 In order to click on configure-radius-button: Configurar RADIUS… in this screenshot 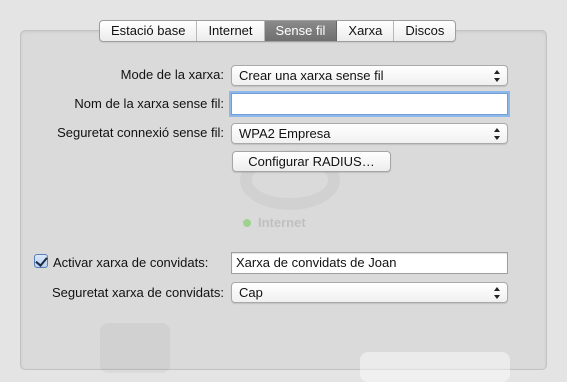, I will do `click(311, 161)`.